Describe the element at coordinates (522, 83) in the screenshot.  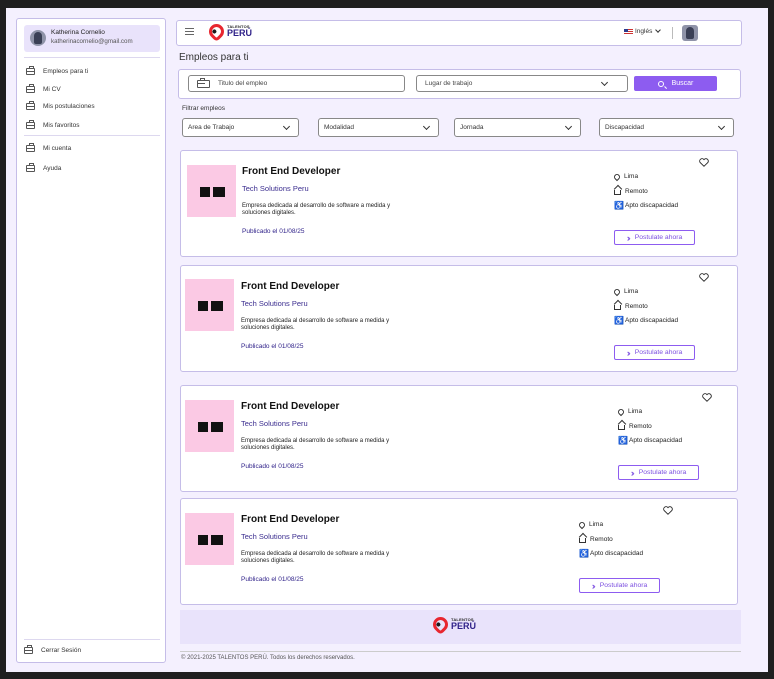
I see `location-select: Lugar de trabajo` at that location.